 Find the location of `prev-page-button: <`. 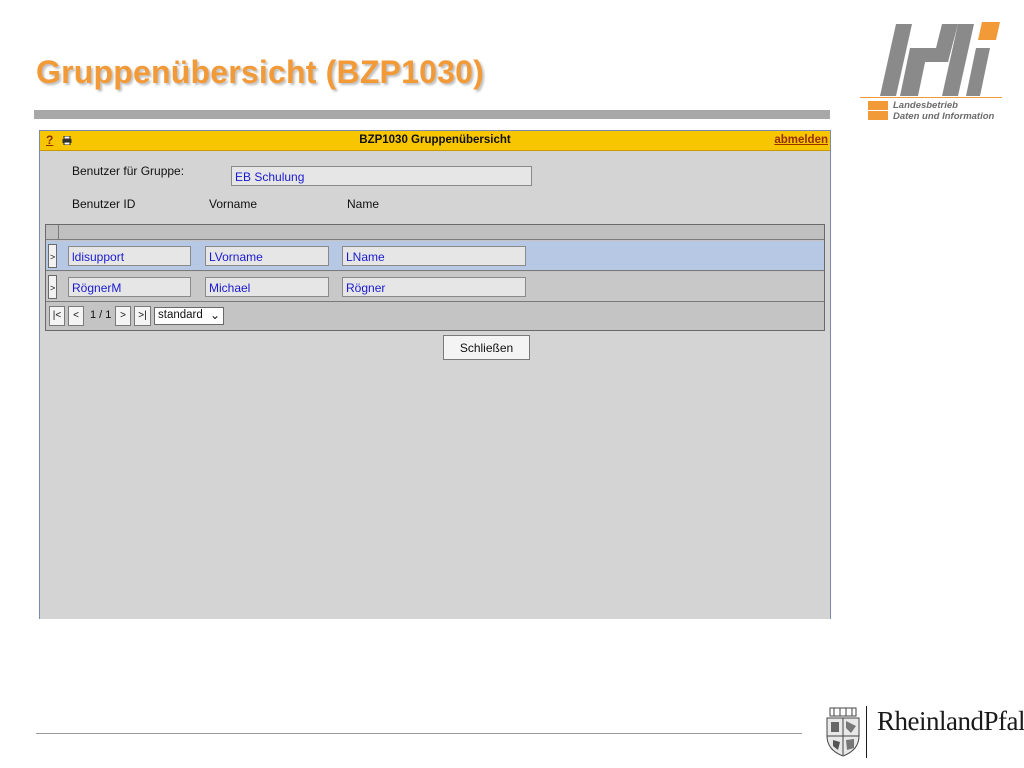

prev-page-button: < is located at coordinates (76, 316).